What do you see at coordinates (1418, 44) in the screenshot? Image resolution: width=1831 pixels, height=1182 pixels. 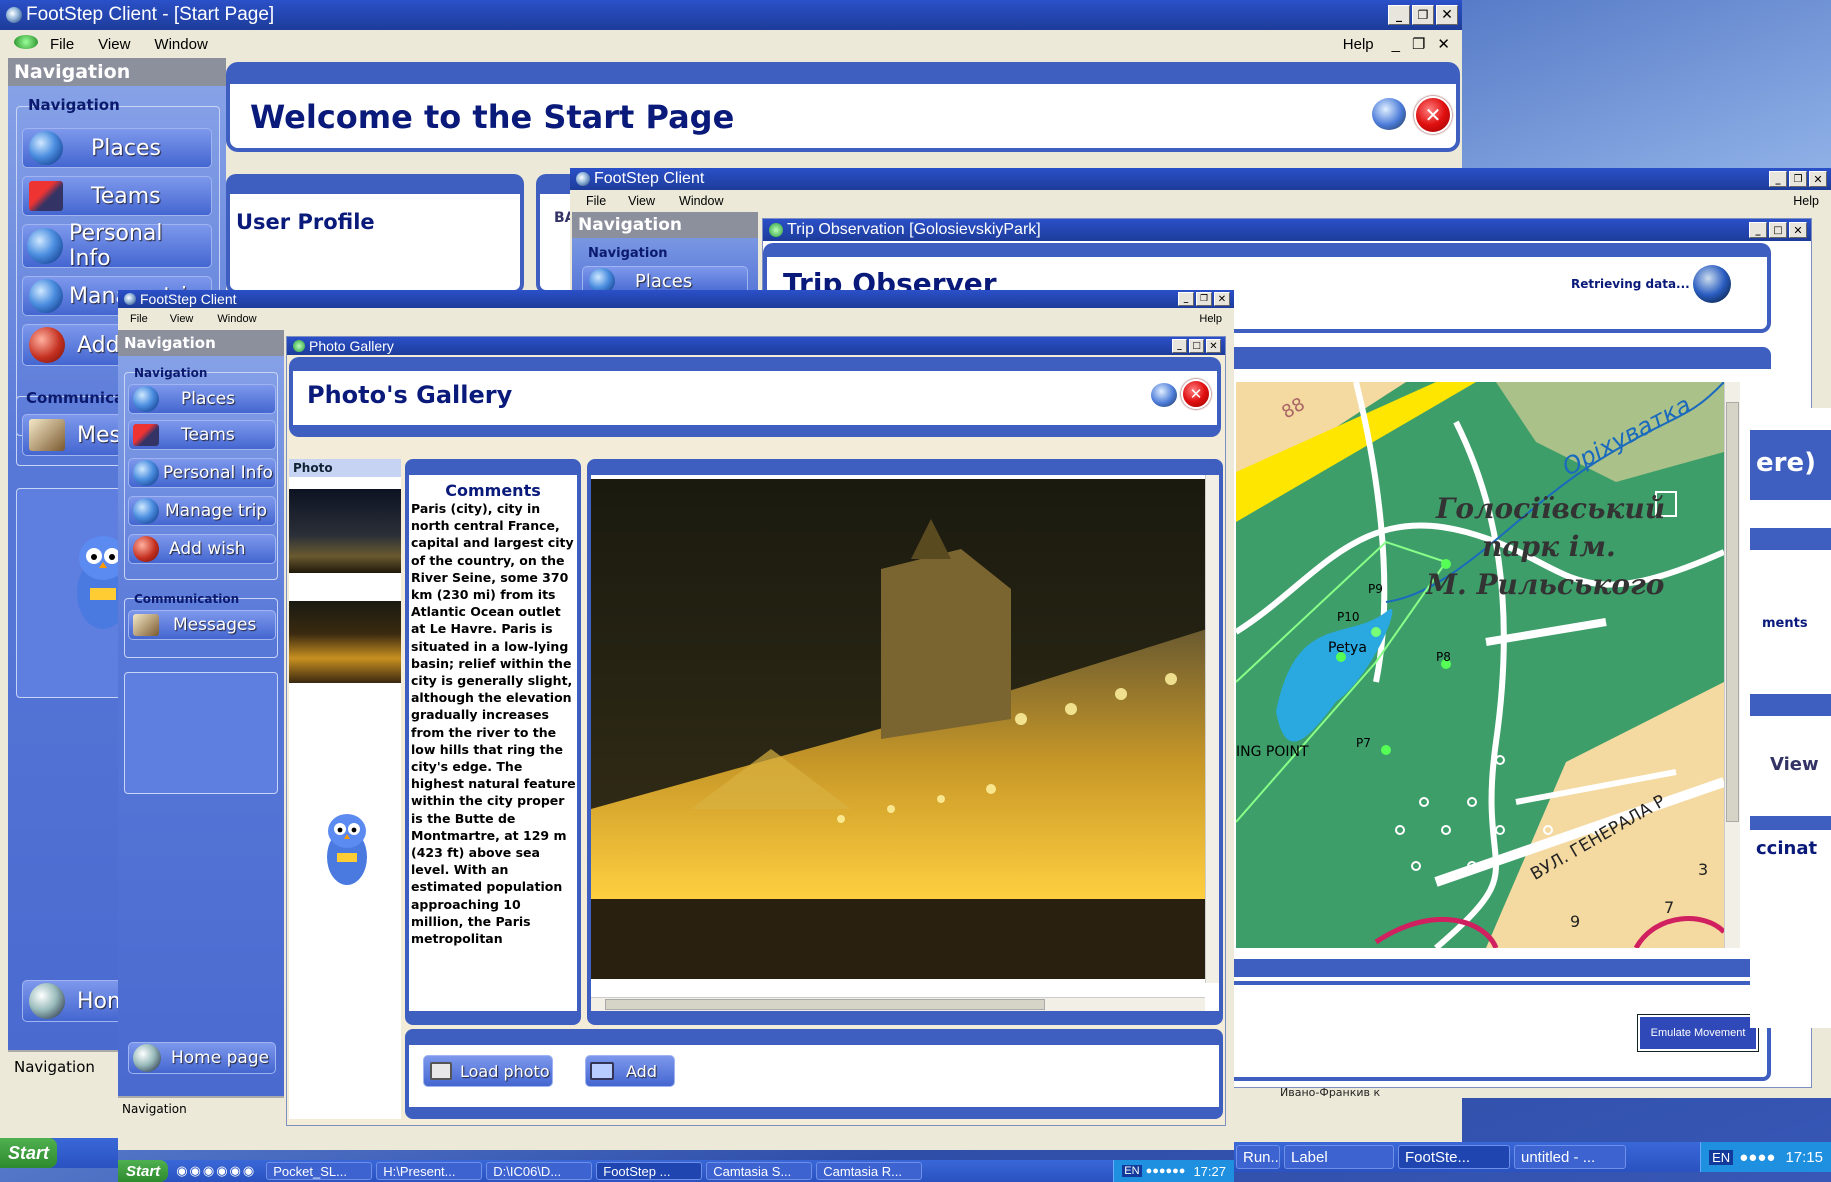 I see `mdi-restore: ❐` at bounding box center [1418, 44].